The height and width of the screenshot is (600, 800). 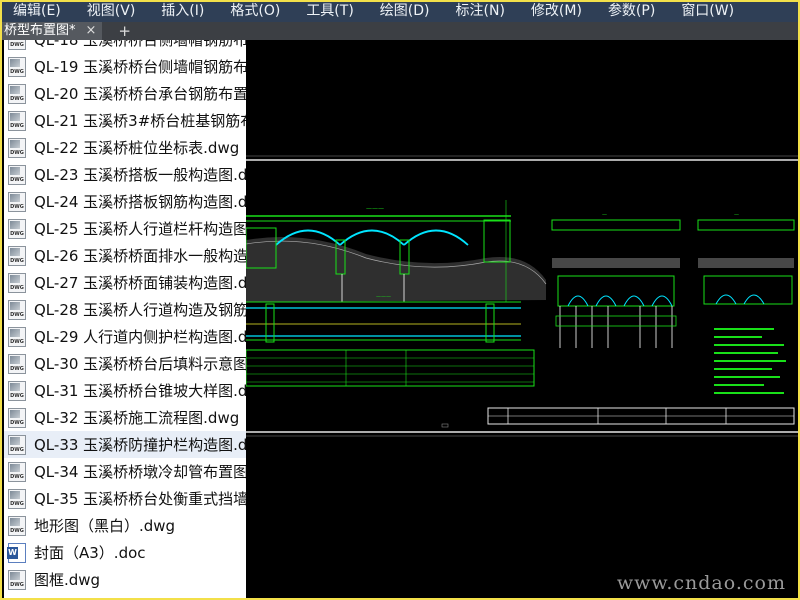 I want to click on file-list-item: DWG 地形图（黑白）.dwg, so click(x=125, y=525).